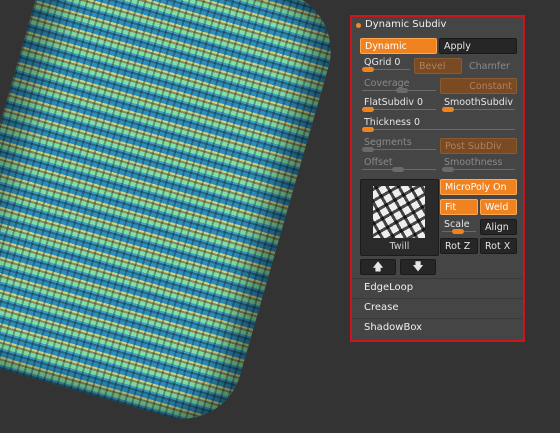 The height and width of the screenshot is (433, 560). What do you see at coordinates (368, 109) in the screenshot?
I see `flatsubdiv-knob` at bounding box center [368, 109].